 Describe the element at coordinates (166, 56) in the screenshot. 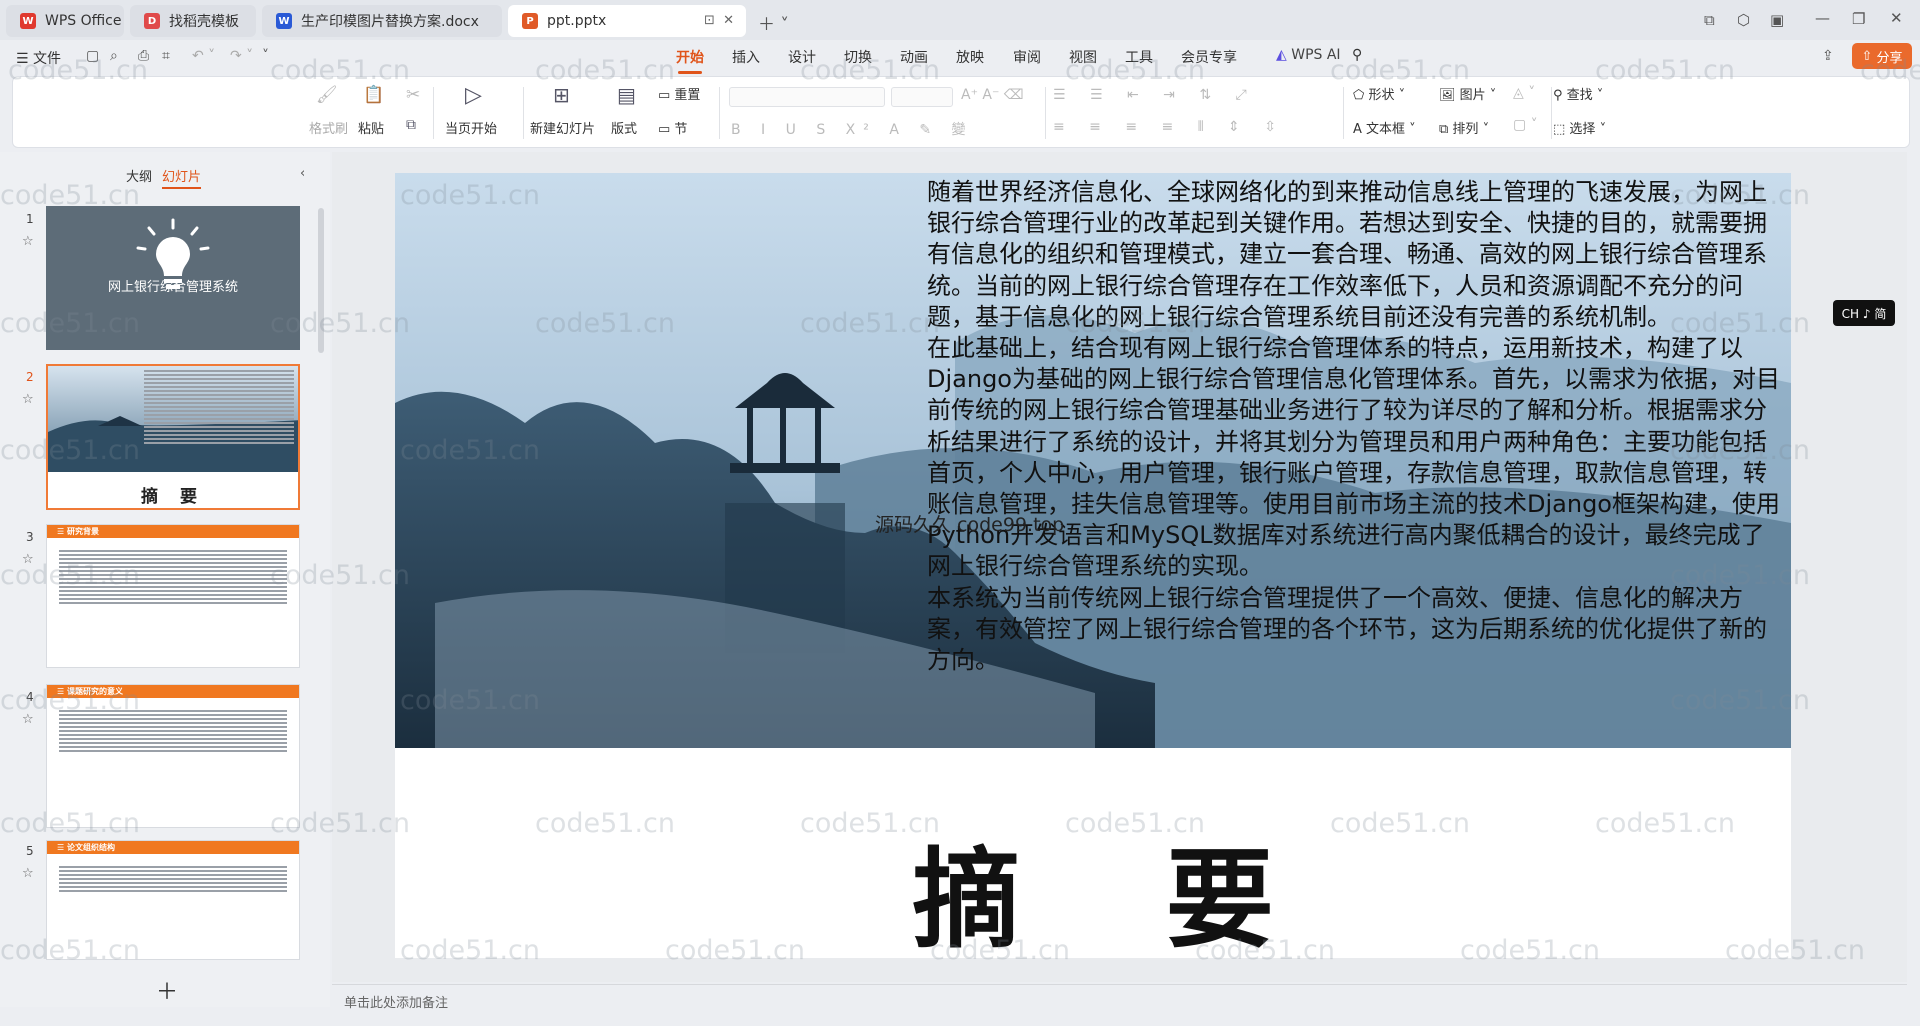

I see `print-preview-icon: ⌗` at that location.